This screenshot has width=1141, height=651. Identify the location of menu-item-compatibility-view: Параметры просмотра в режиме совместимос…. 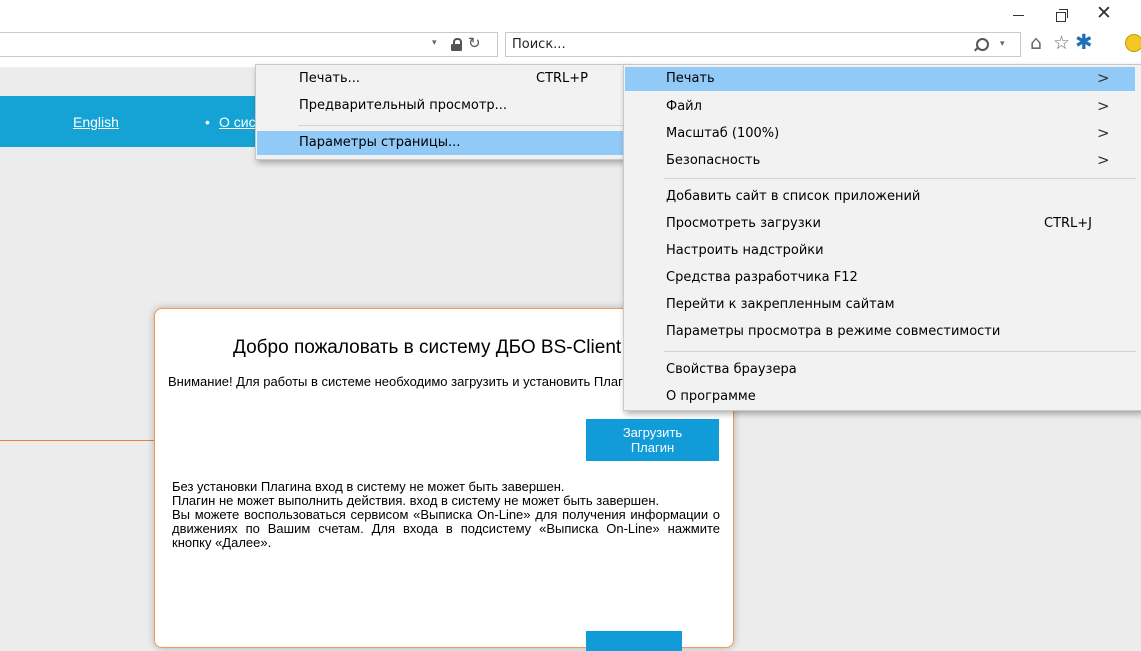
(880, 332).